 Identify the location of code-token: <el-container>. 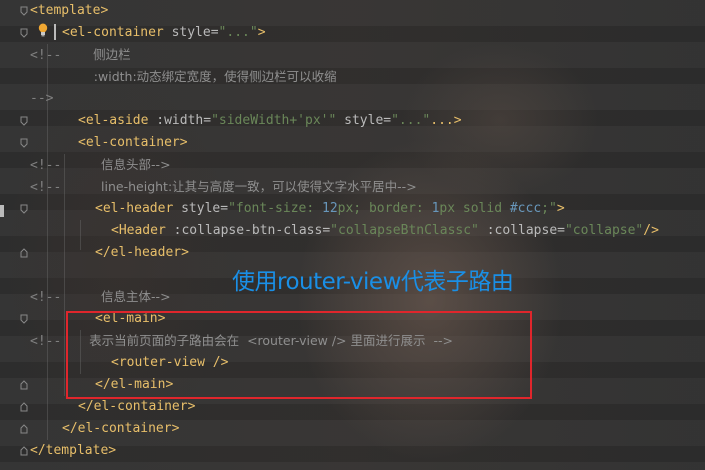
(133, 142).